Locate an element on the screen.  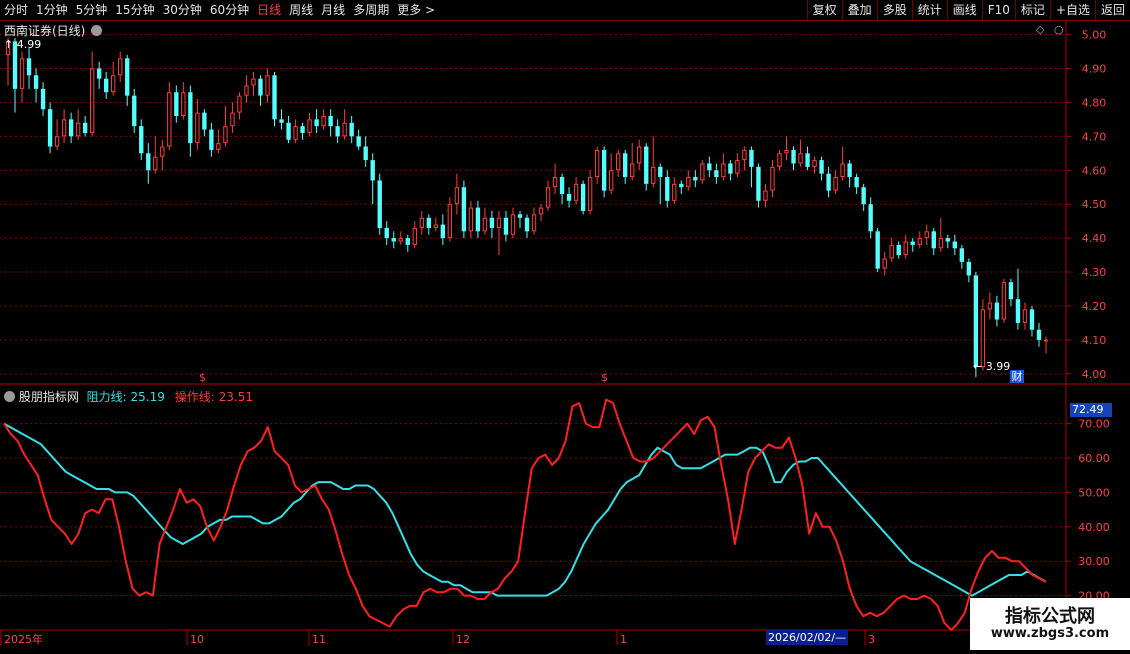
main-chart-title: 西南证券(日线) is located at coordinates (53, 30).